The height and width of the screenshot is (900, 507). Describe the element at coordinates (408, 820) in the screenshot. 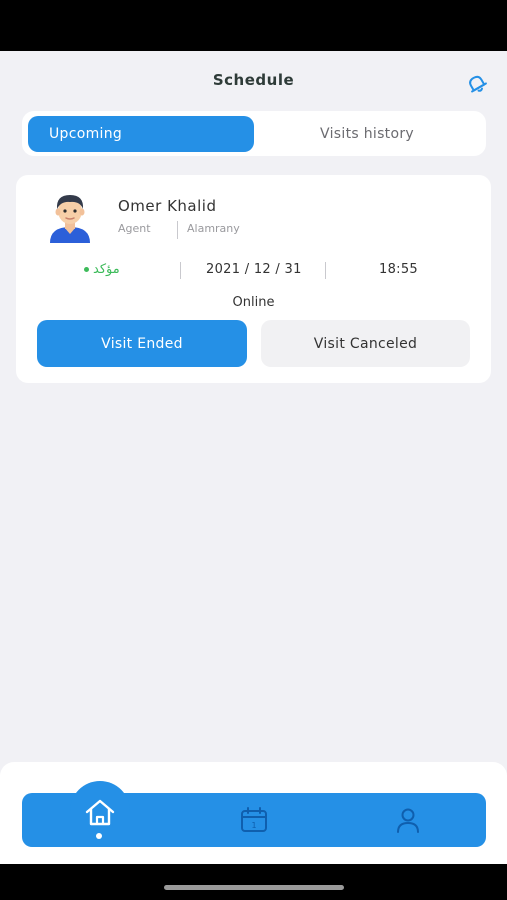

I see `profile-icon` at that location.